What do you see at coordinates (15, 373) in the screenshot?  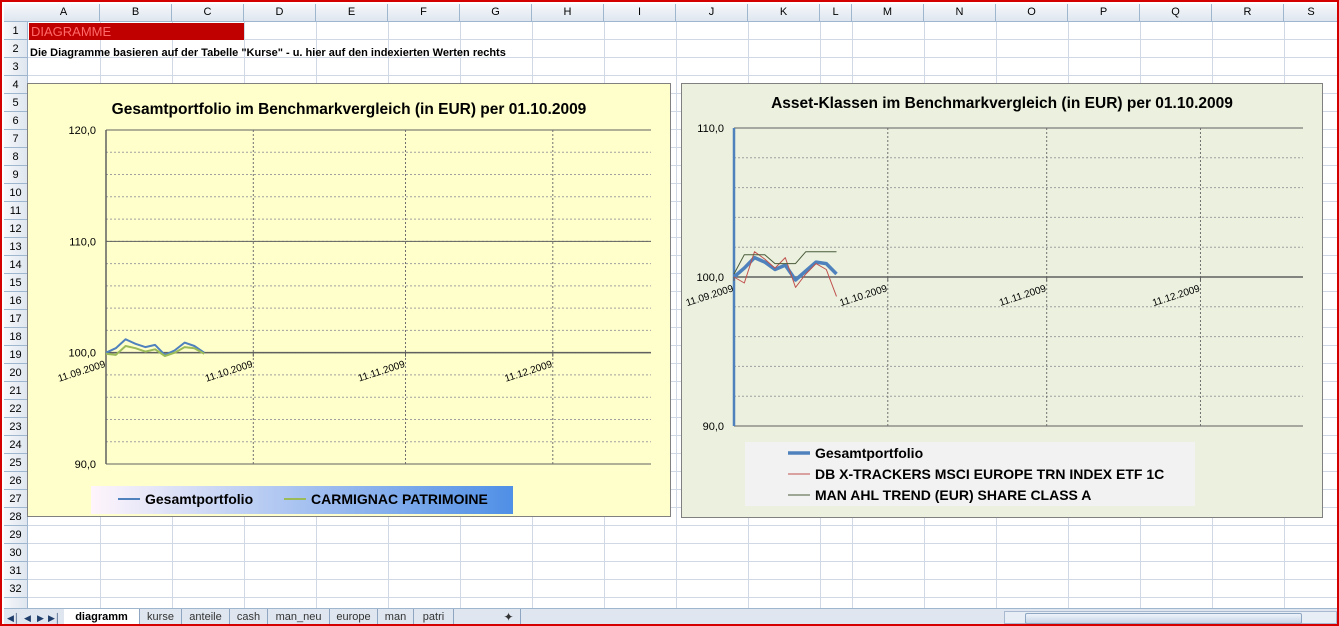 I see `row-header-20: 20` at bounding box center [15, 373].